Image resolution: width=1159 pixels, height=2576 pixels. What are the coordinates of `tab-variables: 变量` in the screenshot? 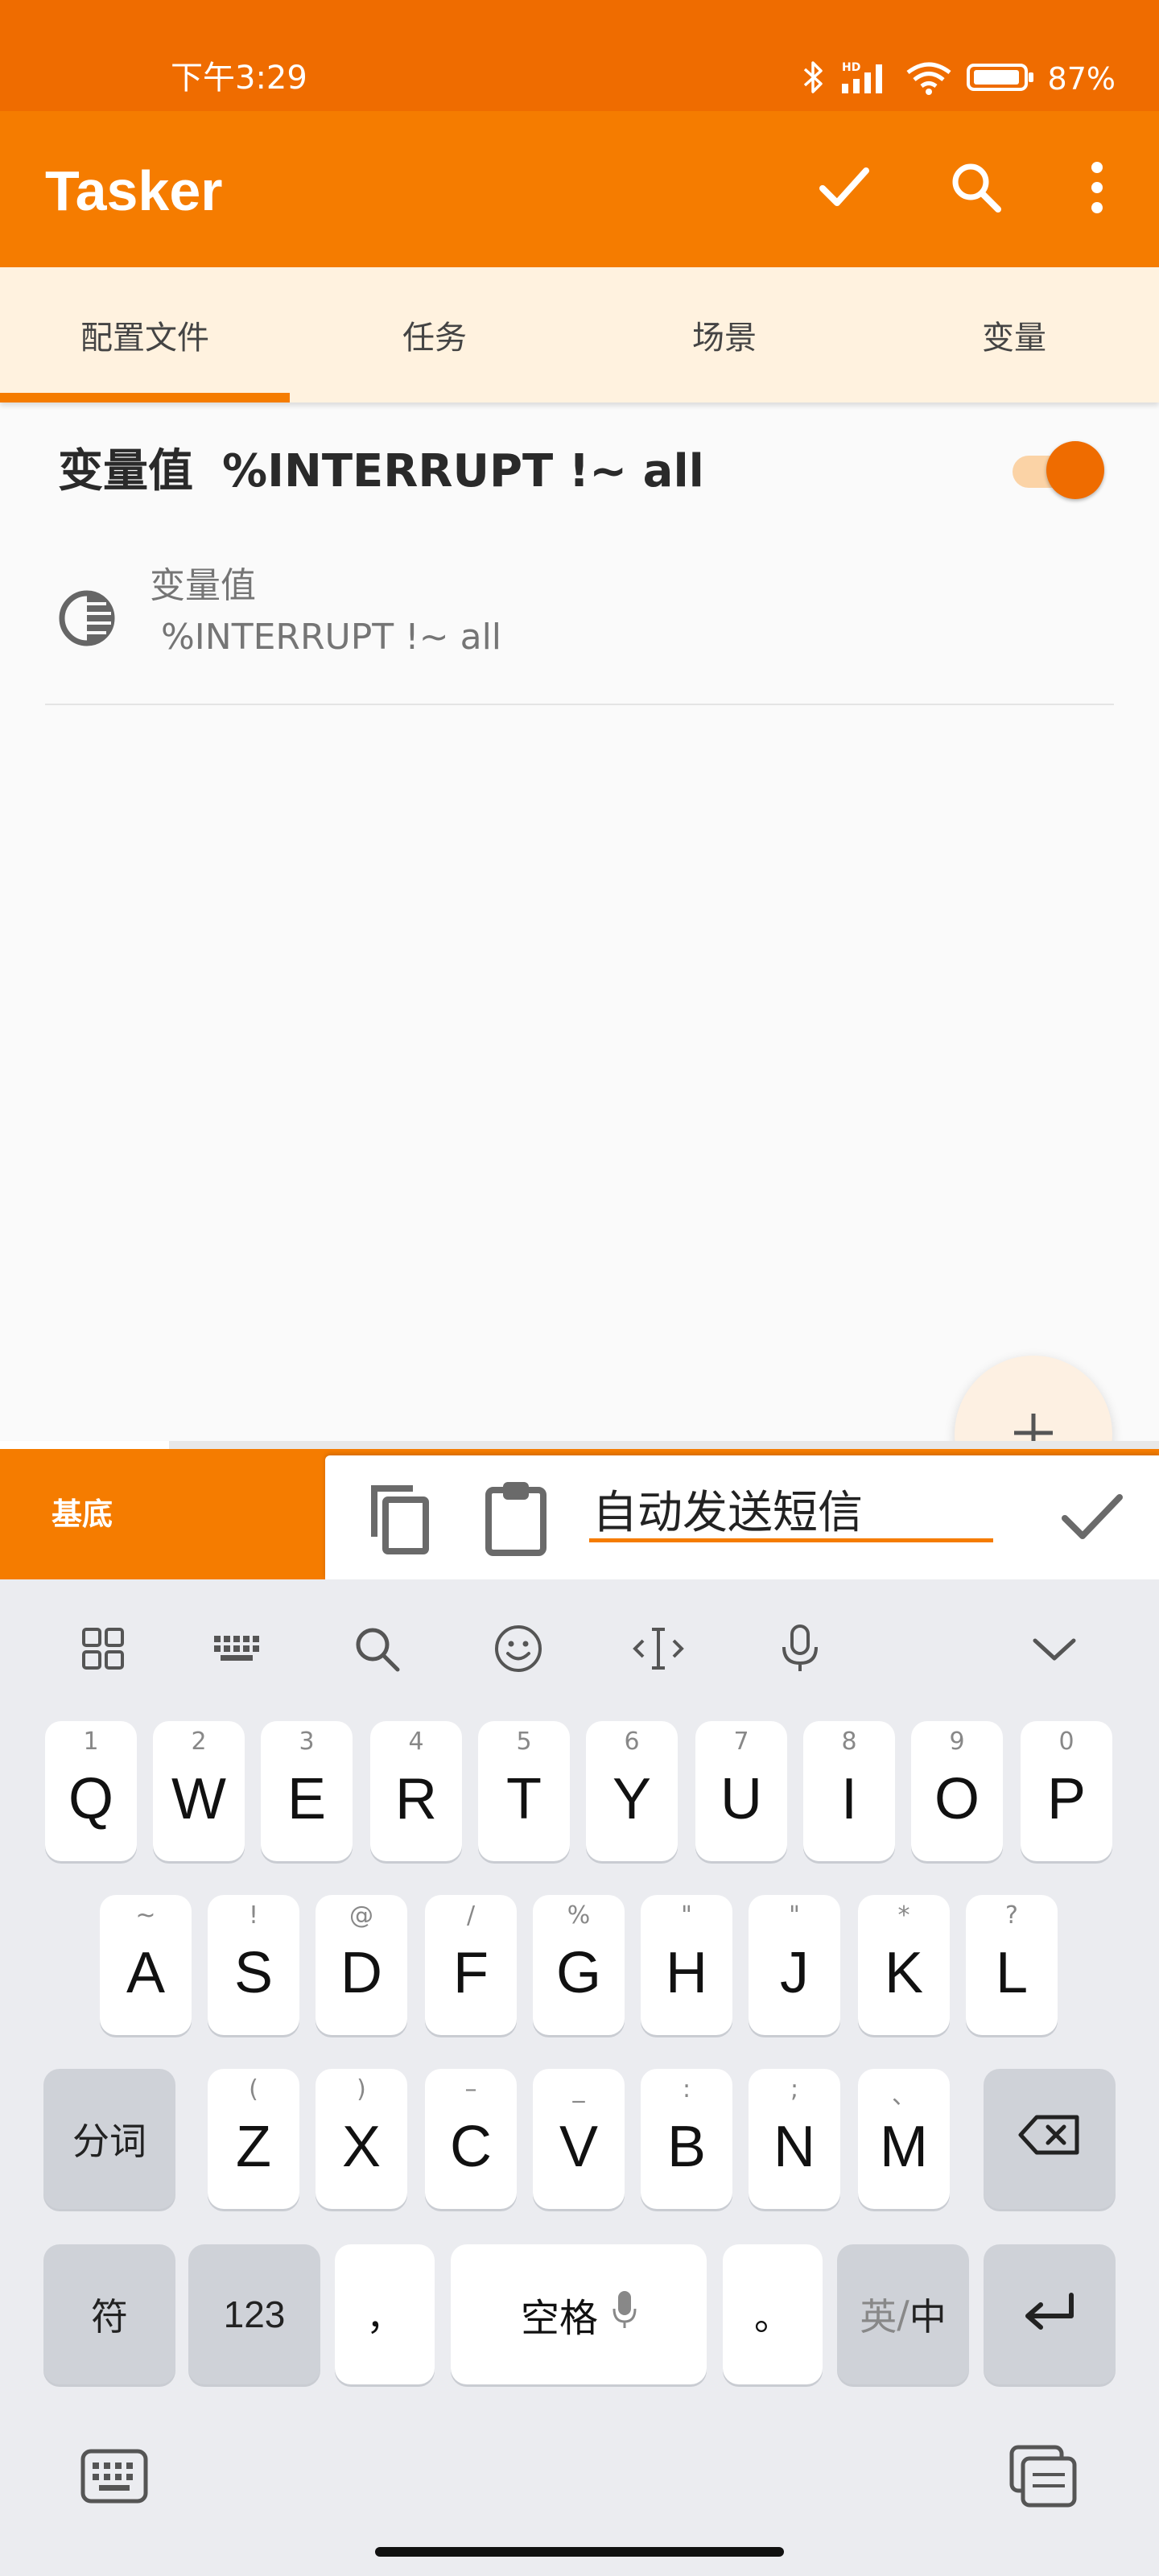 It's located at (1014, 334).